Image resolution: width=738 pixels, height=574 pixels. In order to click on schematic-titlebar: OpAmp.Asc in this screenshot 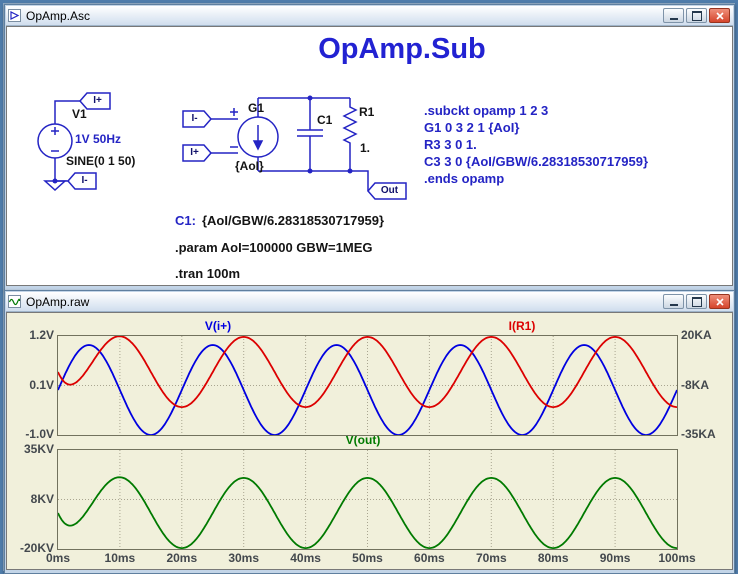, I will do `click(369, 16)`.